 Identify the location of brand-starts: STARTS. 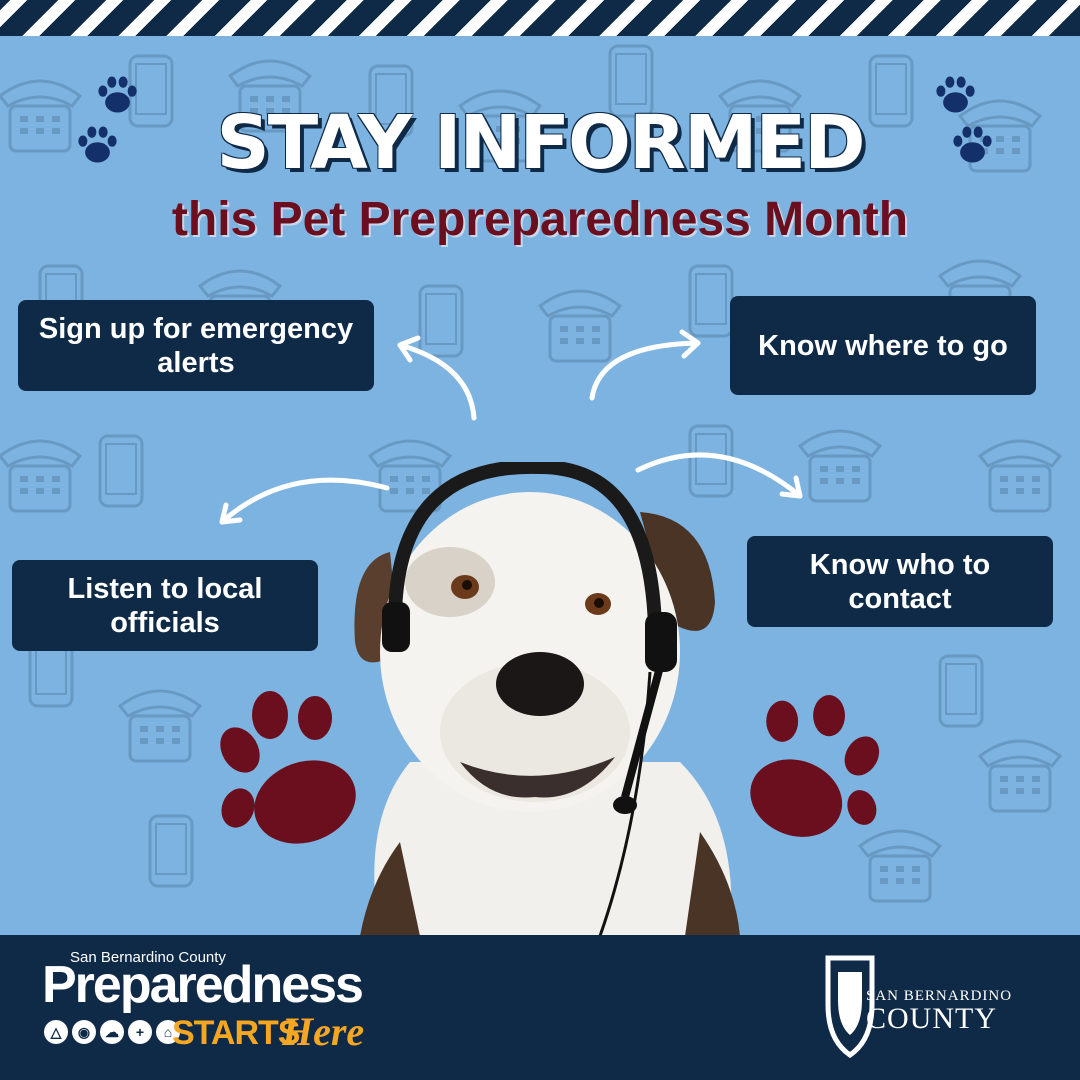
(236, 1033).